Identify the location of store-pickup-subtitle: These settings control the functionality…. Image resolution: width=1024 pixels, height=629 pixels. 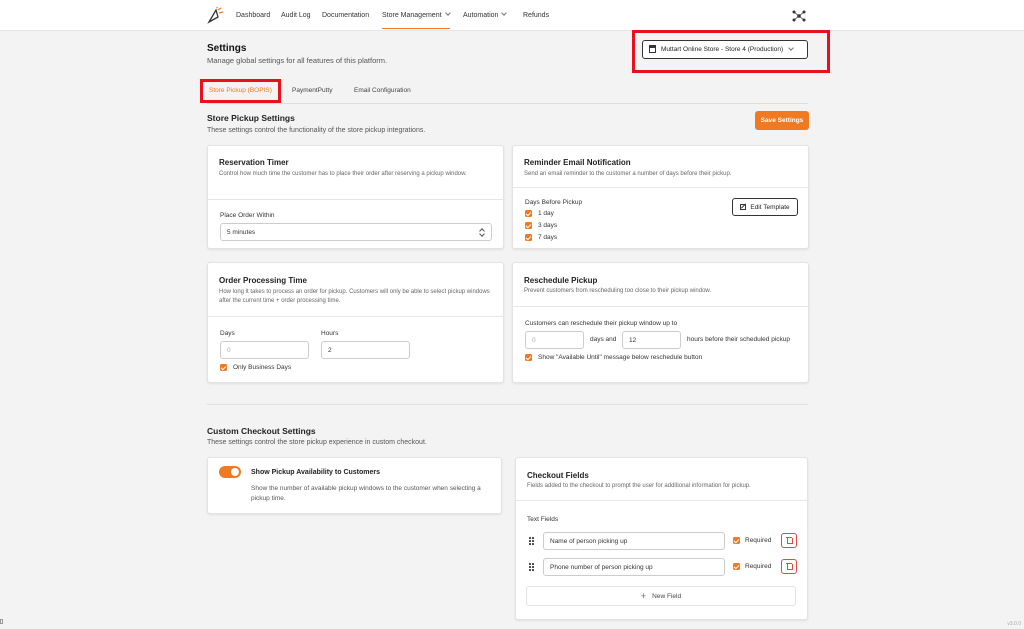
(316, 130).